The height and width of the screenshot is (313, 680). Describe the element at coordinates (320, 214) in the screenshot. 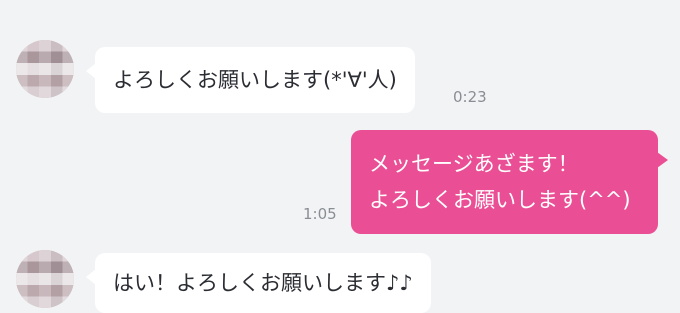

I see `message-timestamp: 1:05` at that location.